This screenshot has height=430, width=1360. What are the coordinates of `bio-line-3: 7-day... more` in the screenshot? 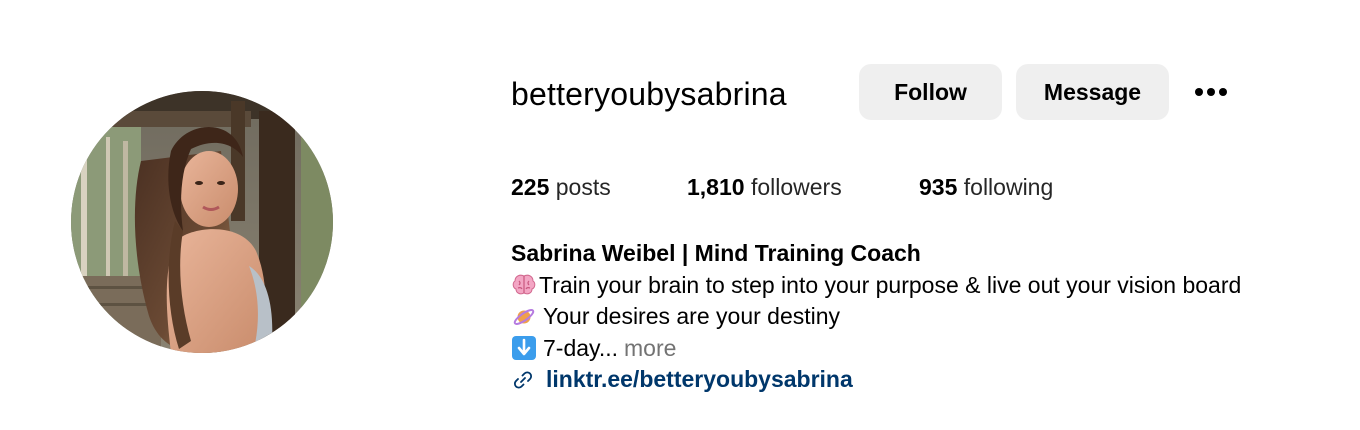 It's located at (931, 349).